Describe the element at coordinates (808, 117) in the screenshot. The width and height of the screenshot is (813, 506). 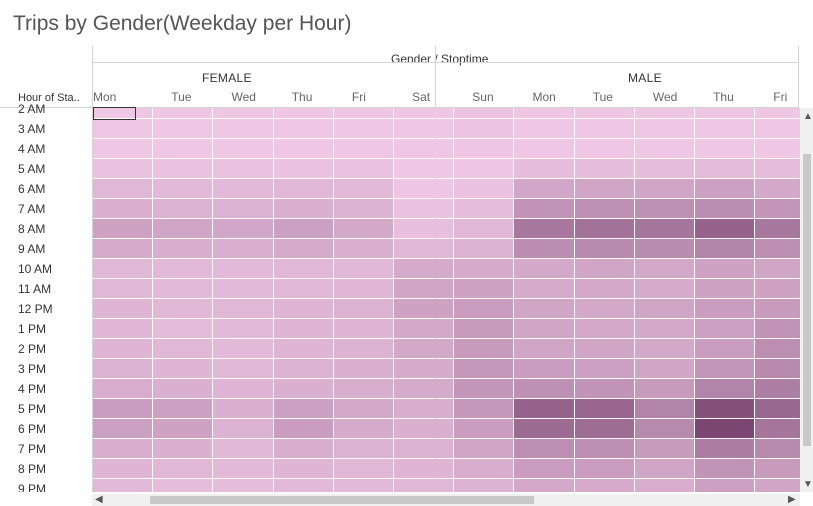
I see `scroll-up-icon: ▲` at that location.